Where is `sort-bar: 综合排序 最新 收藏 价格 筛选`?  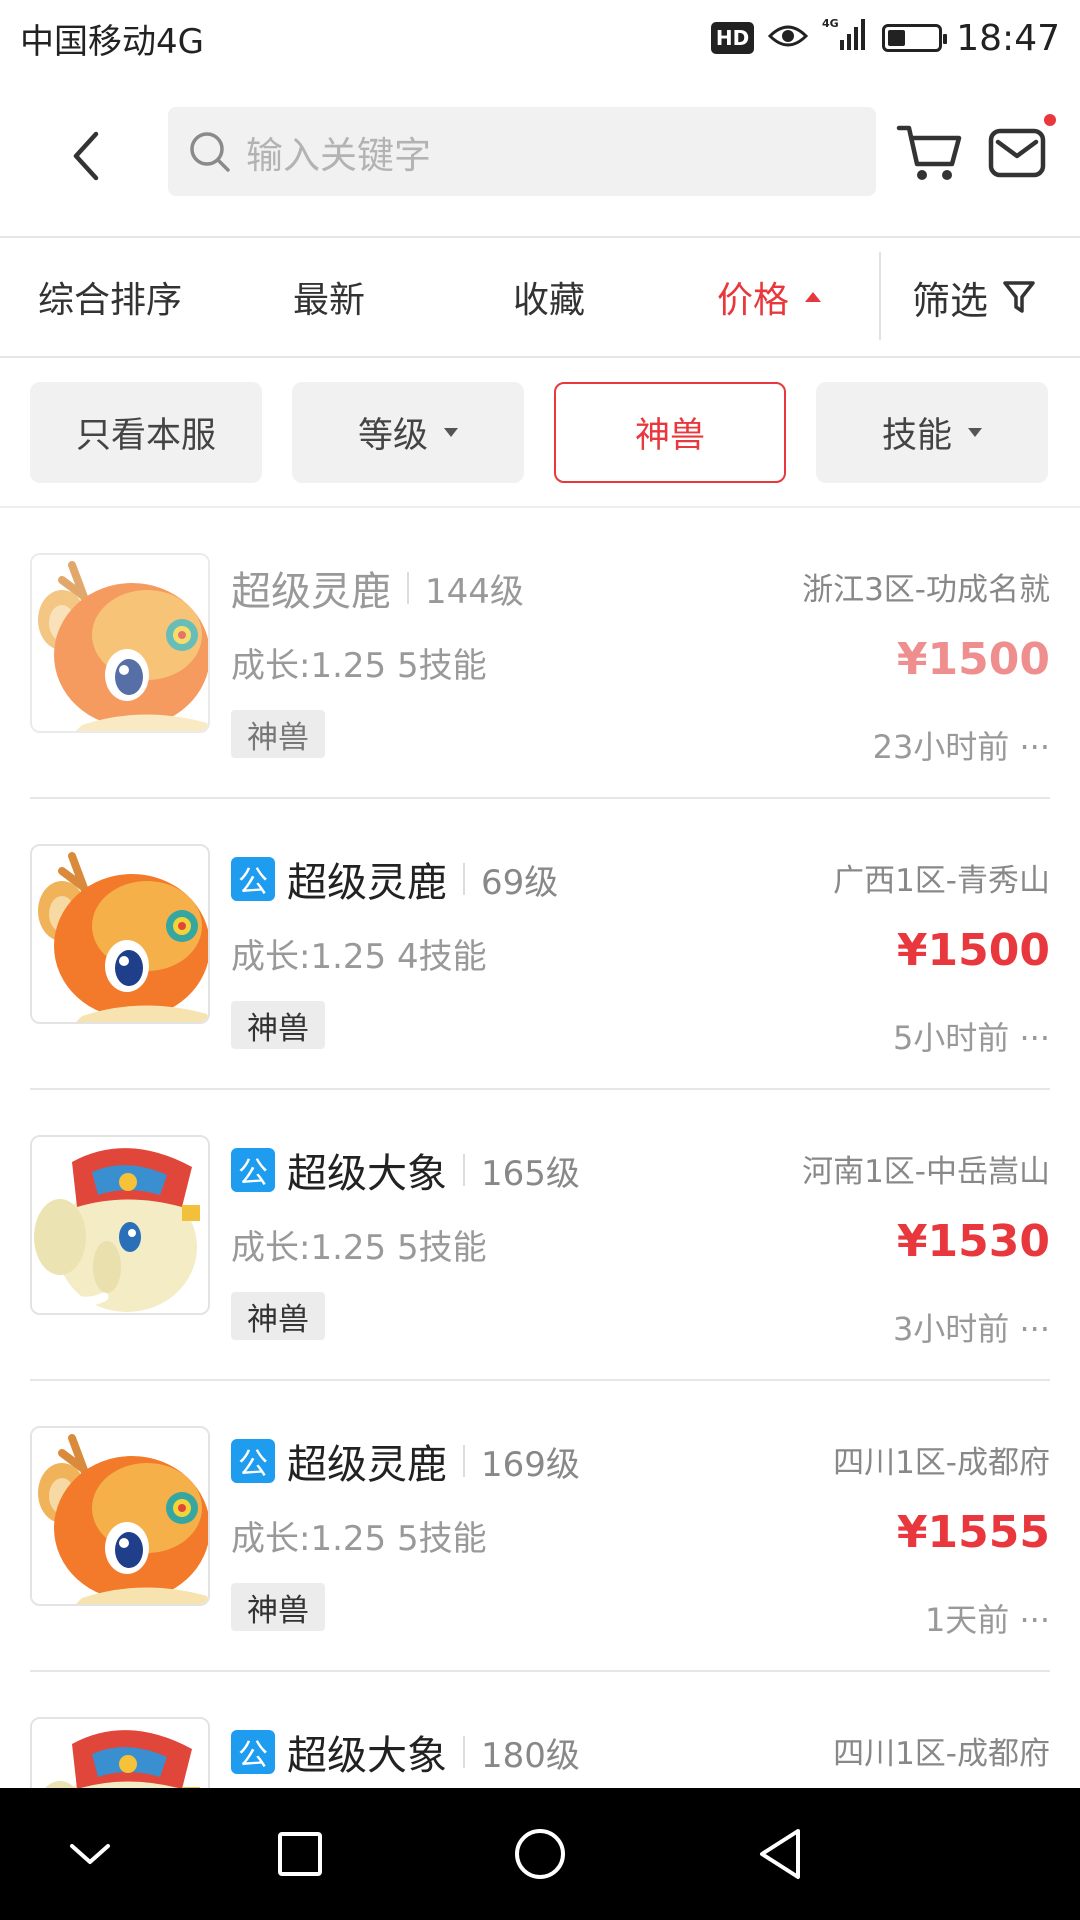
sort-bar: 综合排序 最新 收藏 价格 筛选 is located at coordinates (540, 297).